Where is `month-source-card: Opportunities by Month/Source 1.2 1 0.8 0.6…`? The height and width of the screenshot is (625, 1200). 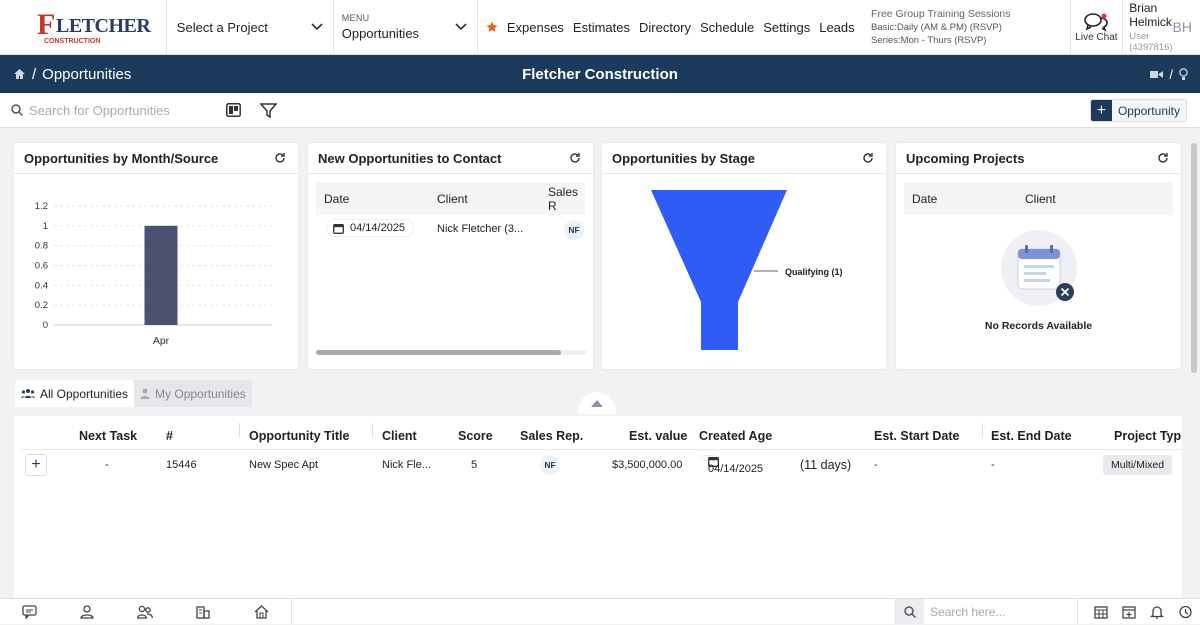
month-source-card: Opportunities by Month/Source 1.2 1 0.8 0.6… is located at coordinates (156, 256).